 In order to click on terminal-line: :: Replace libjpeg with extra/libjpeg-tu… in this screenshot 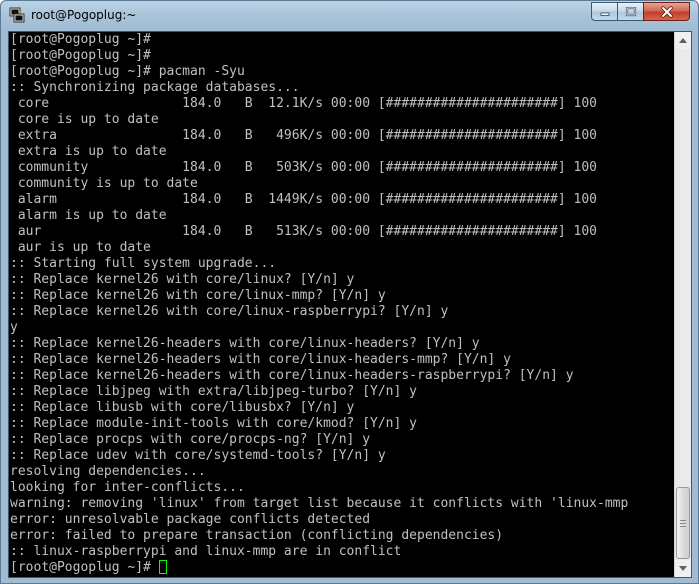, I will do `click(213, 391)`.